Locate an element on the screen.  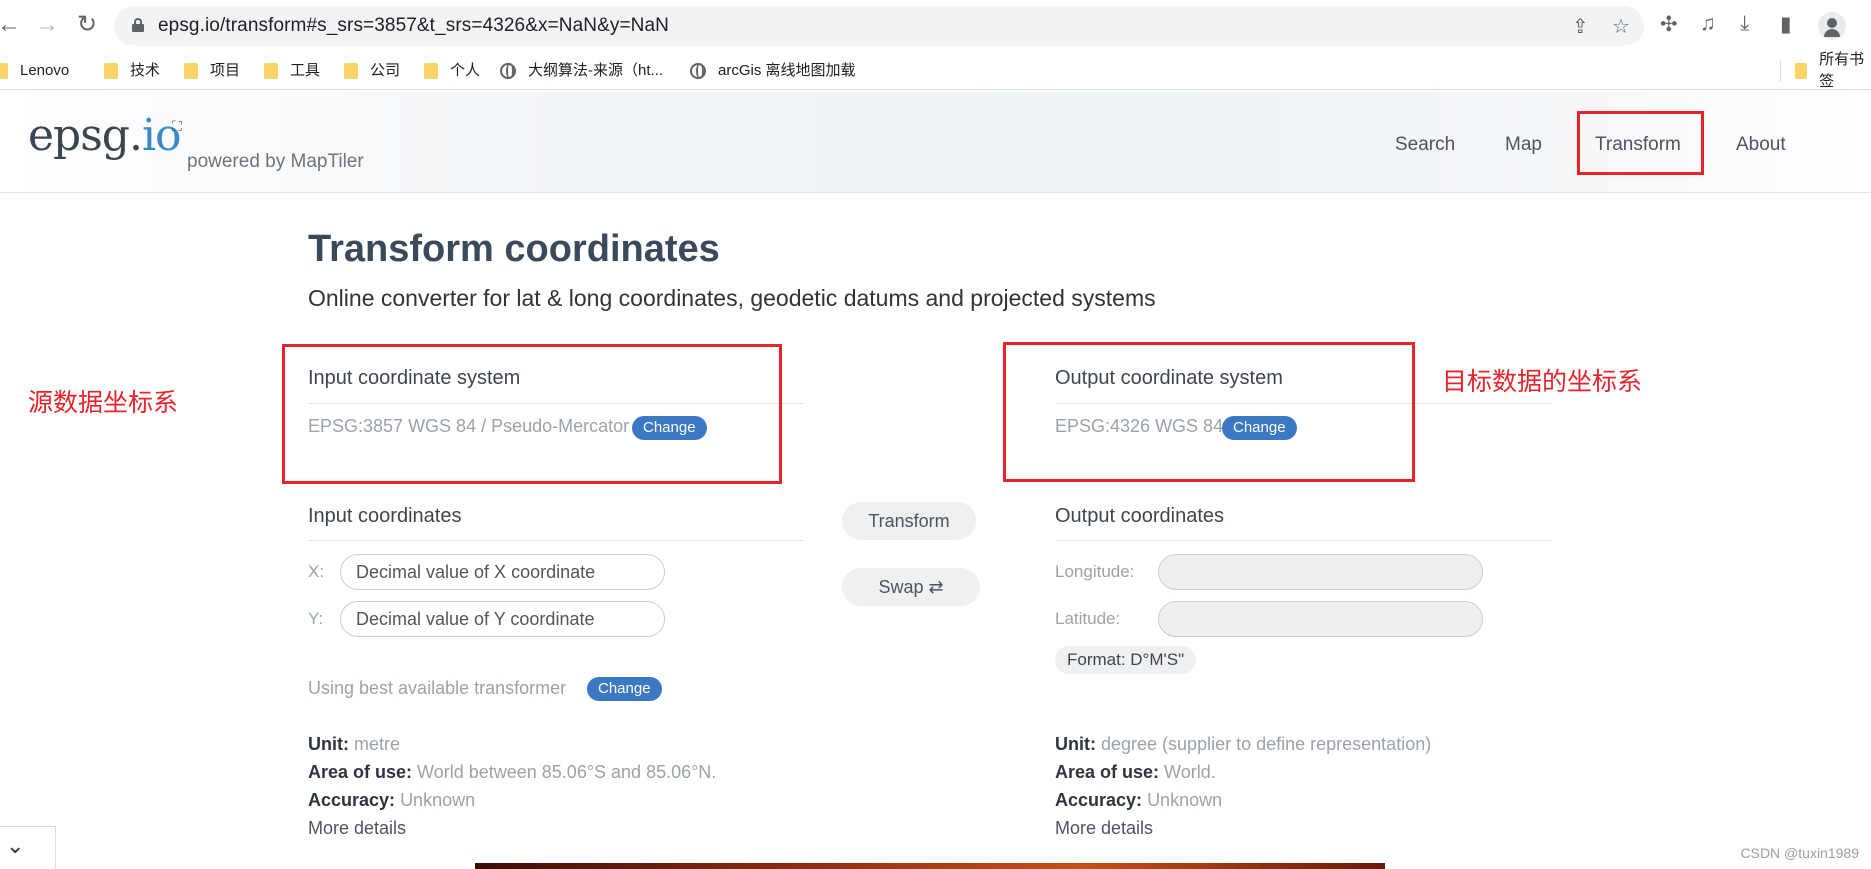
target-system-annotation: 目标数据的坐标系 is located at coordinates (1542, 382).